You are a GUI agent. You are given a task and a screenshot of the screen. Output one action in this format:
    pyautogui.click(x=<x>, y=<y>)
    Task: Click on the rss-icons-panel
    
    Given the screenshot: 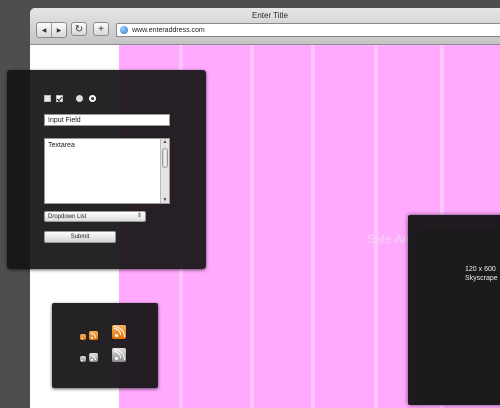 What is the action you would take?
    pyautogui.click(x=105, y=345)
    